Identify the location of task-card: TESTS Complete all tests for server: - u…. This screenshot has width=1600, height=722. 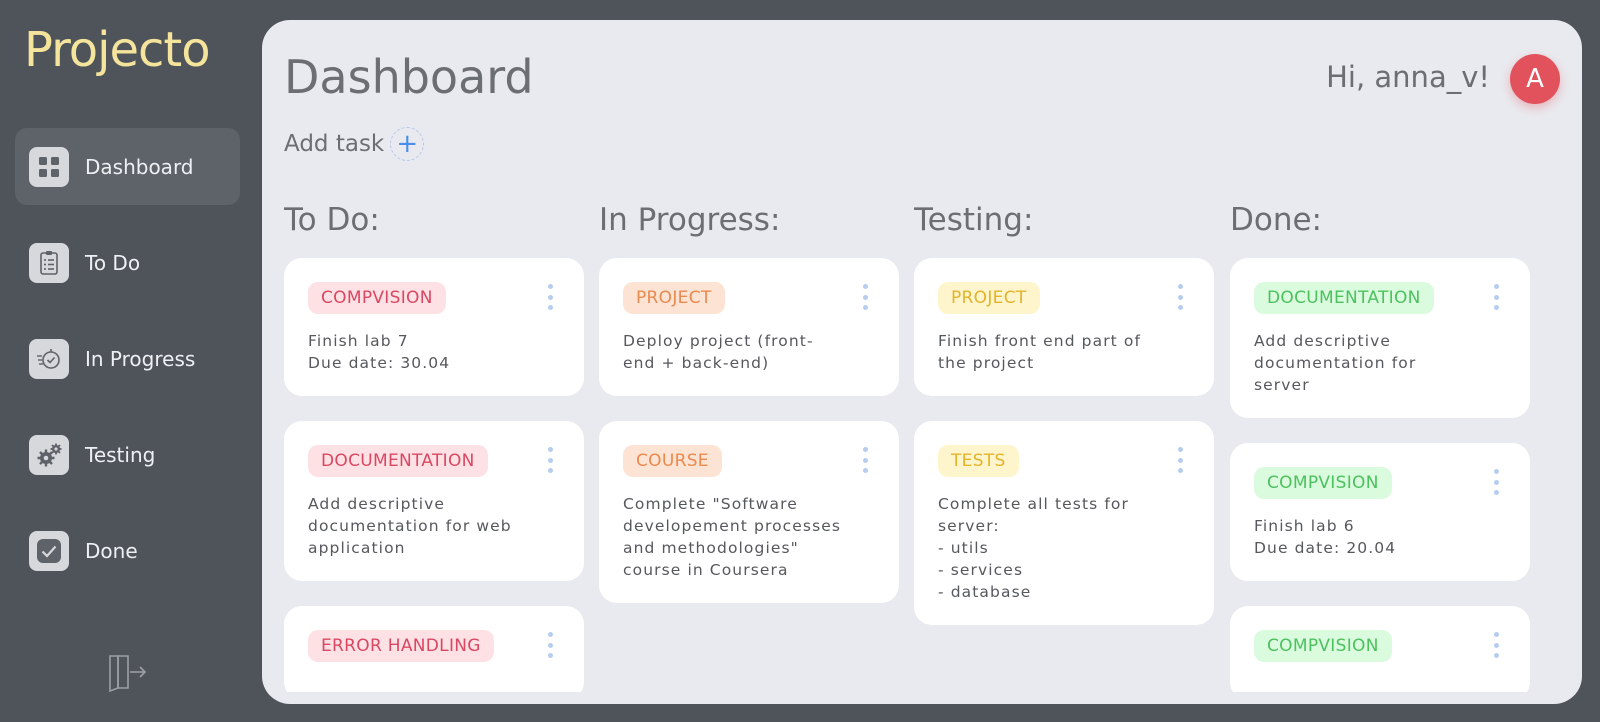
(1064, 523).